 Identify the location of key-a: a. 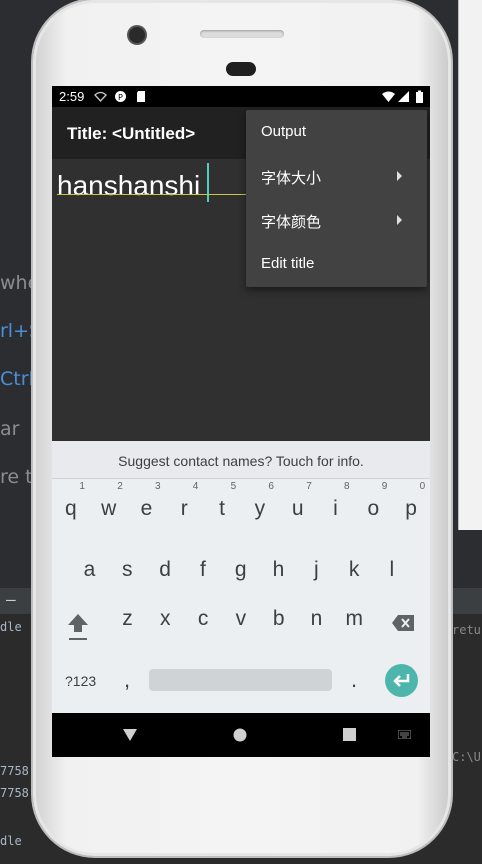
(89, 564).